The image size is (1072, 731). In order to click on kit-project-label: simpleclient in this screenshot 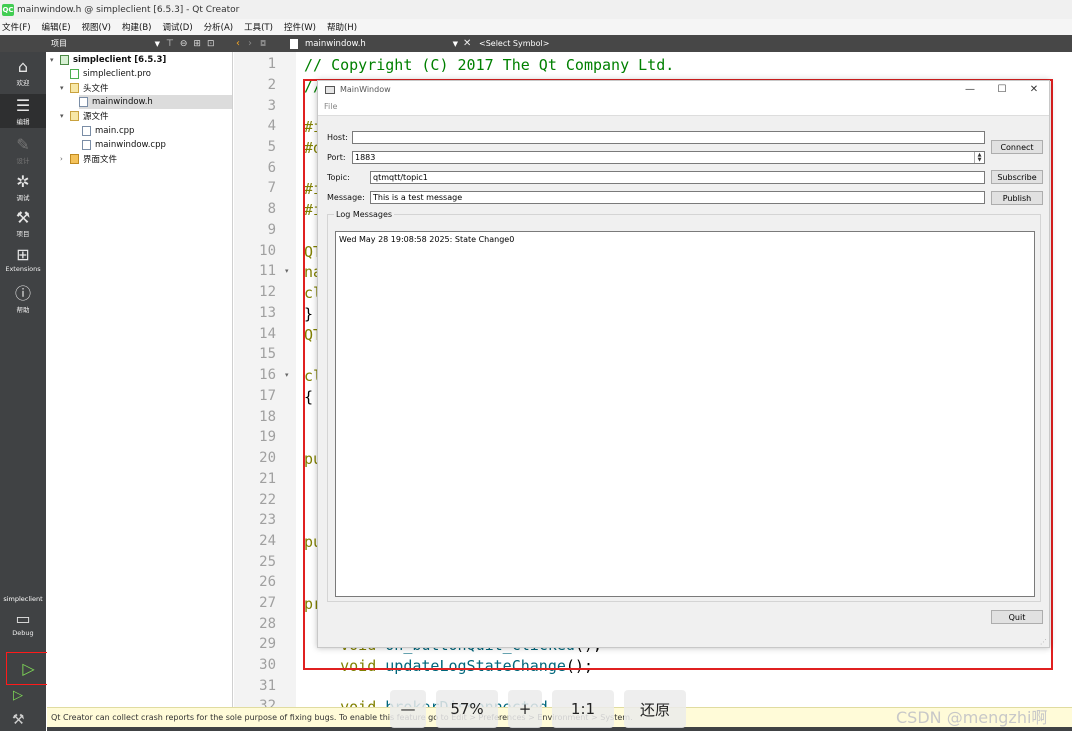, I will do `click(23, 599)`.